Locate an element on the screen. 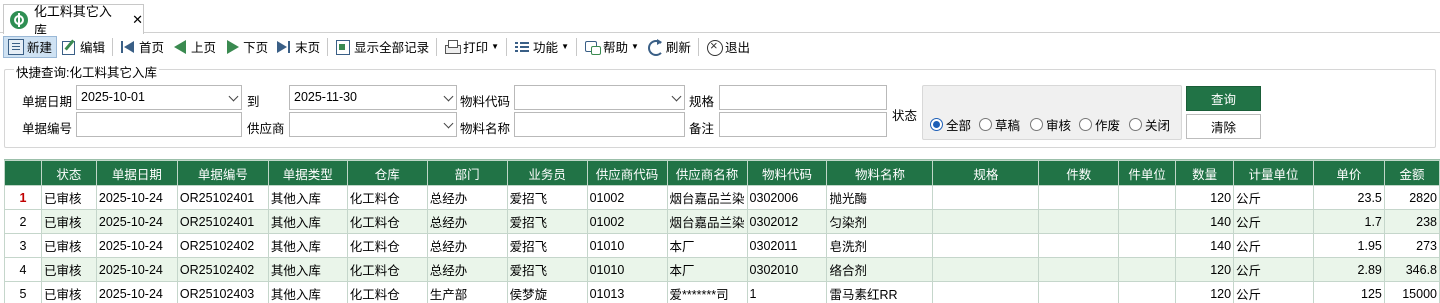 The height and width of the screenshot is (303, 1440). column-header: 单据编号 is located at coordinates (222, 173).